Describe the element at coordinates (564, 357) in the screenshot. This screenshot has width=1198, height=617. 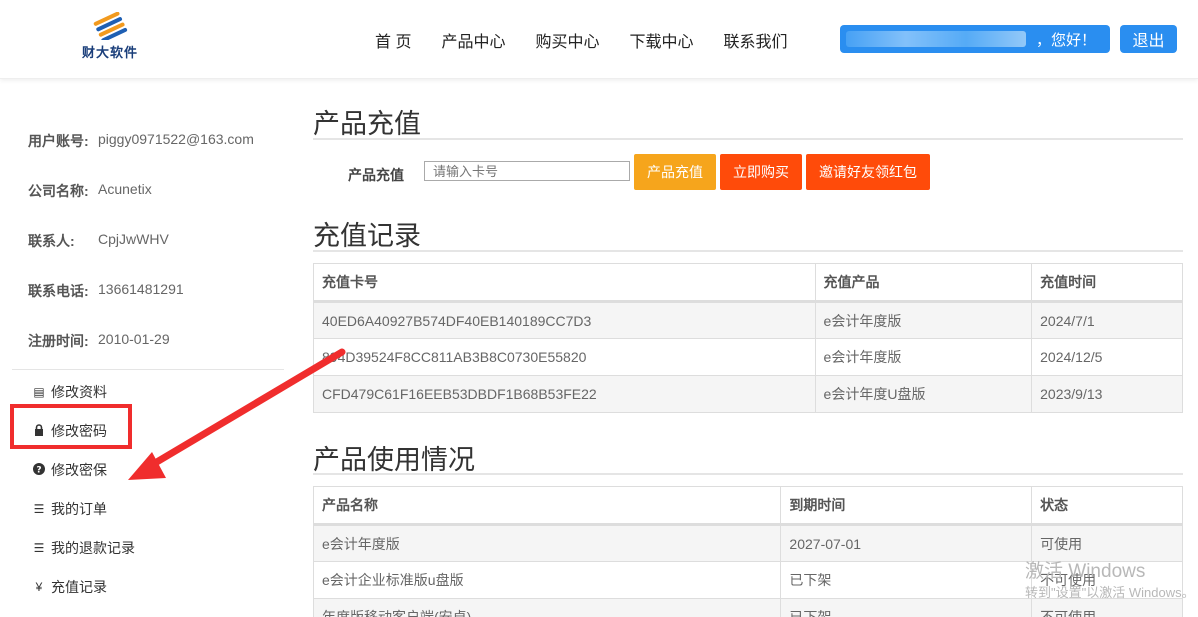
I see `table-cell: 894D39524F8CC811AB3B8C0730E55820` at that location.